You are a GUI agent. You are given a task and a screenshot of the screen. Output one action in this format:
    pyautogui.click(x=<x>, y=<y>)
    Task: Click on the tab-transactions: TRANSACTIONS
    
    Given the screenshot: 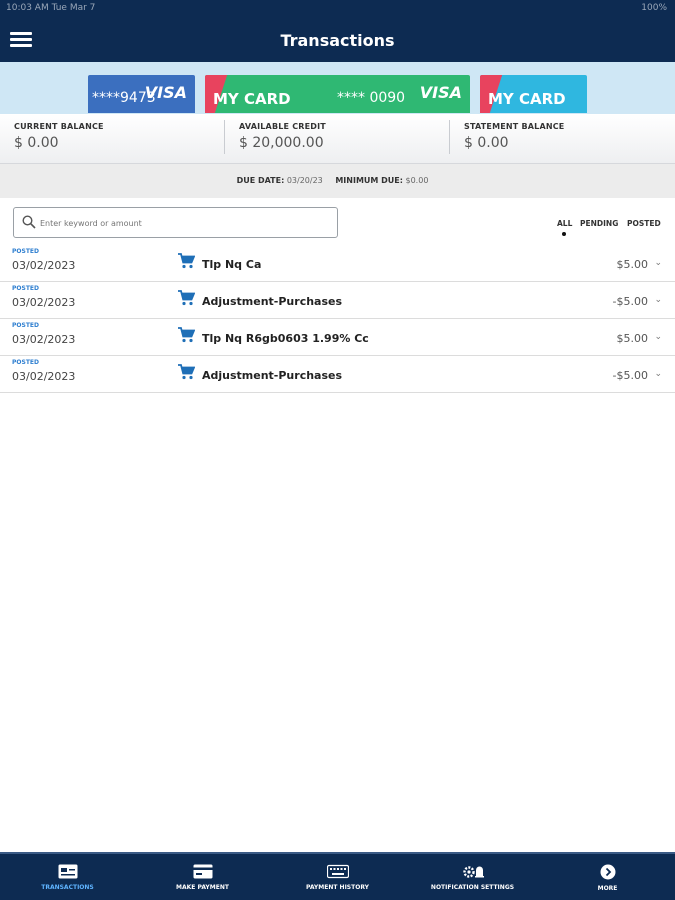 What is the action you would take?
    pyautogui.click(x=67, y=877)
    